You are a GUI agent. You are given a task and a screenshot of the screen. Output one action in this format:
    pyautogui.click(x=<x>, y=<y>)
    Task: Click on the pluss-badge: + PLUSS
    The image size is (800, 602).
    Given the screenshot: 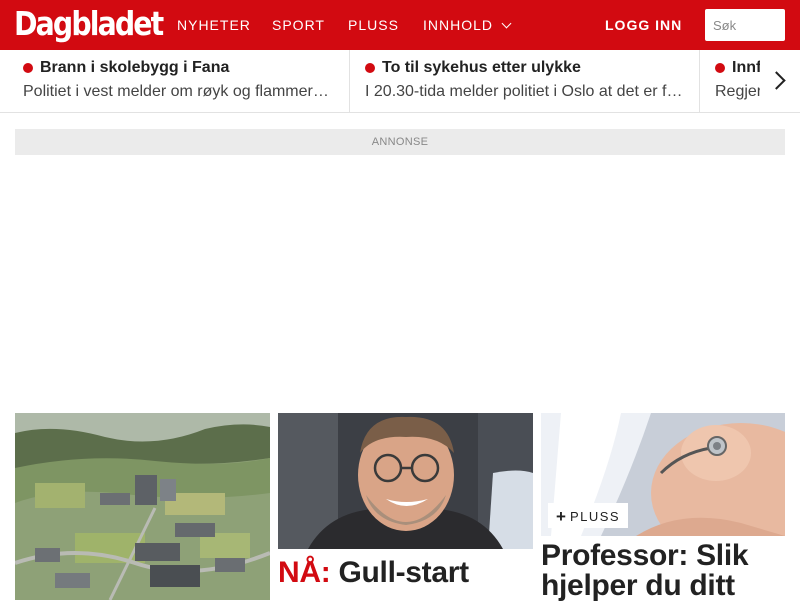 What is the action you would take?
    pyautogui.click(x=588, y=515)
    